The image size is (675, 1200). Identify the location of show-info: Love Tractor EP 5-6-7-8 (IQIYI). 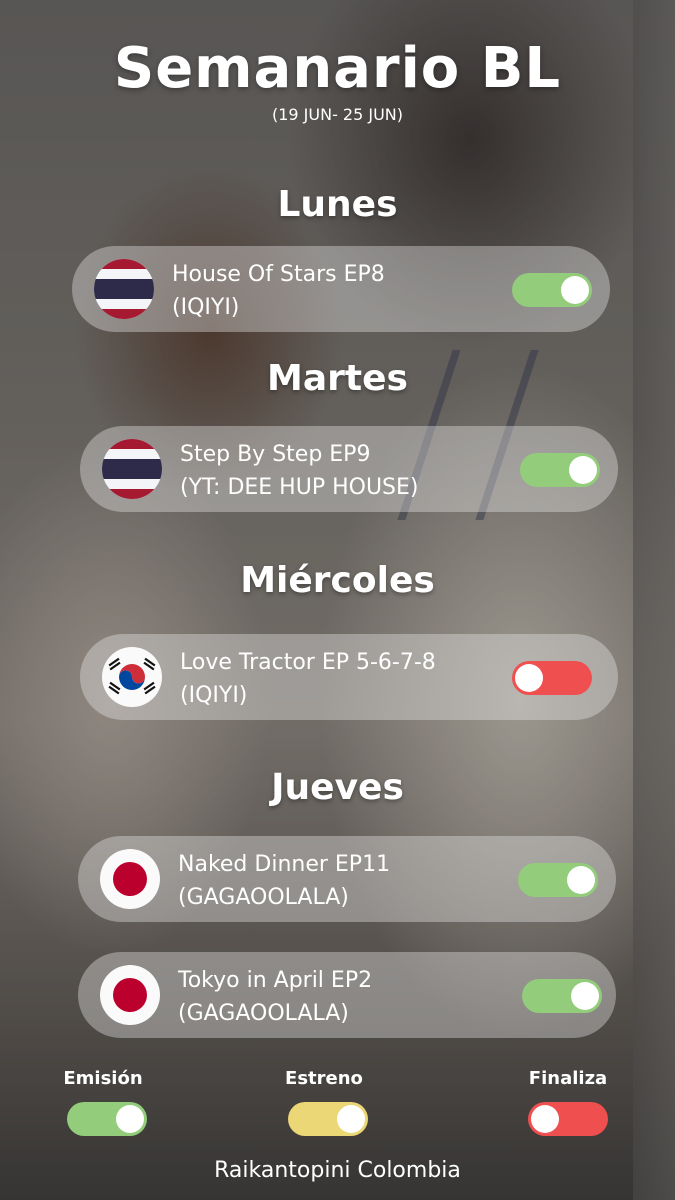
(308, 679).